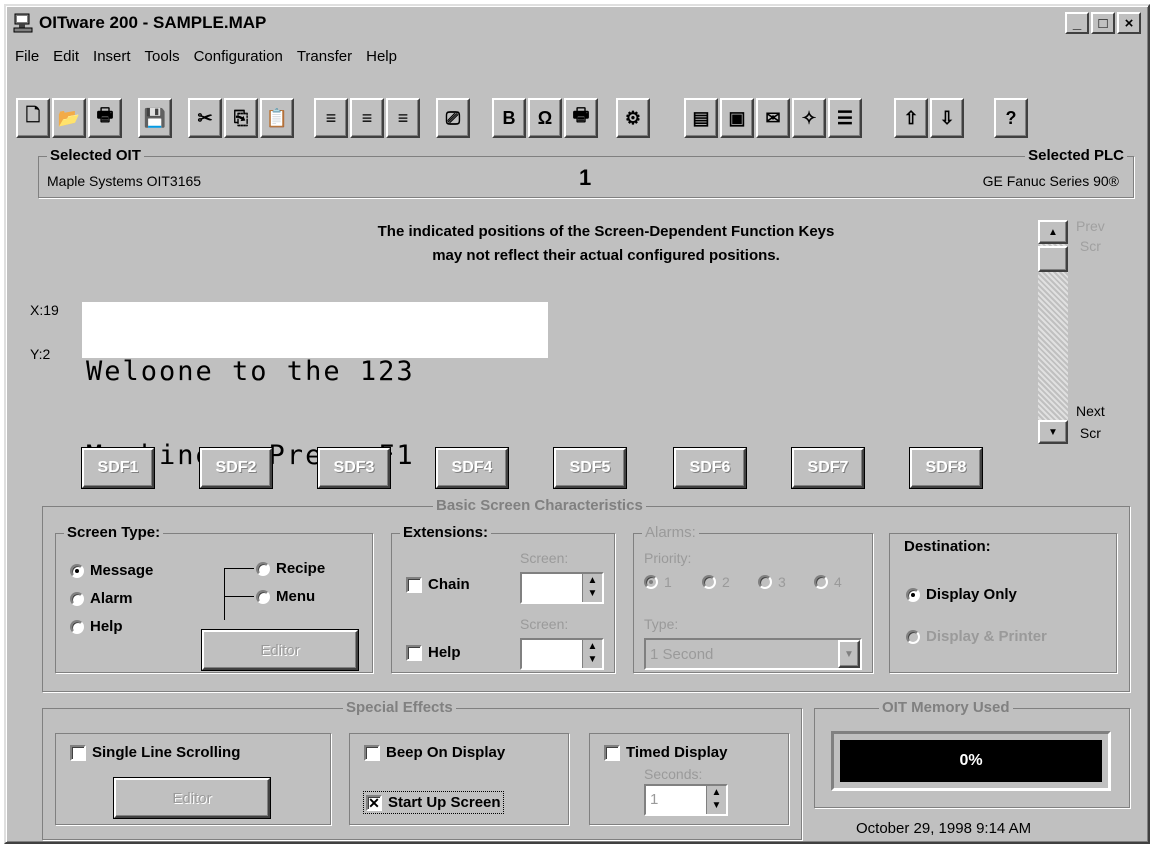 This screenshot has height=848, width=1154. I want to click on download-button: ⇩, so click(947, 118).